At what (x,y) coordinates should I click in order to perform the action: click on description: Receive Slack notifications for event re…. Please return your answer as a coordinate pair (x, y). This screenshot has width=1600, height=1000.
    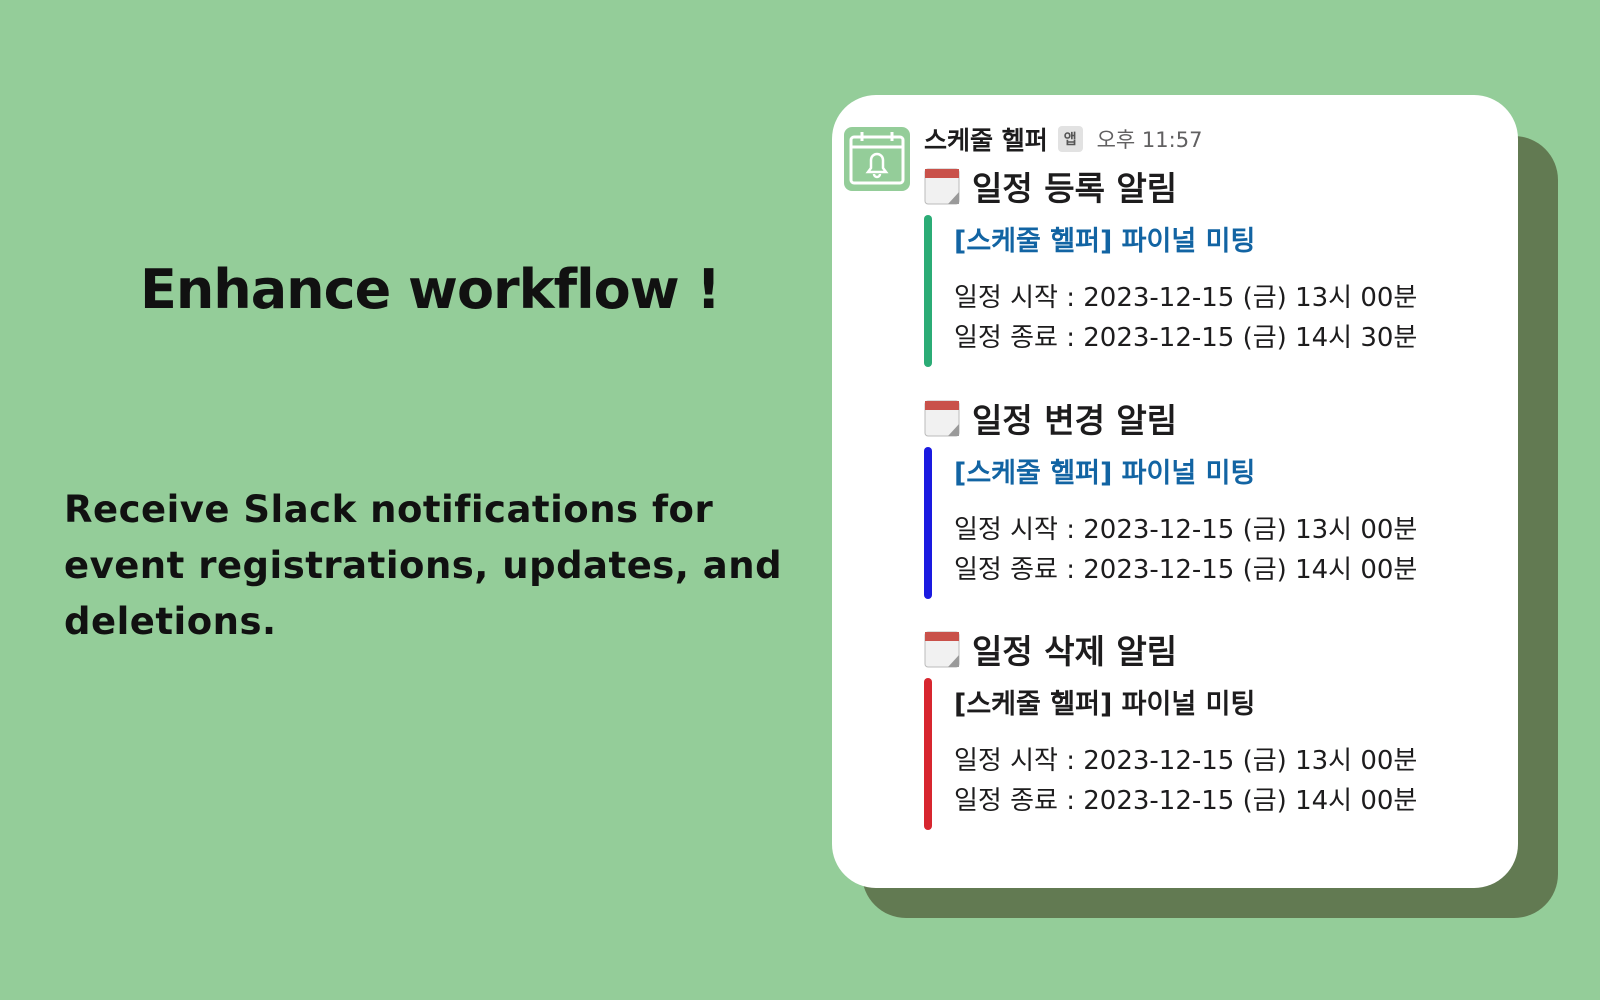
    Looking at the image, I should click on (423, 565).